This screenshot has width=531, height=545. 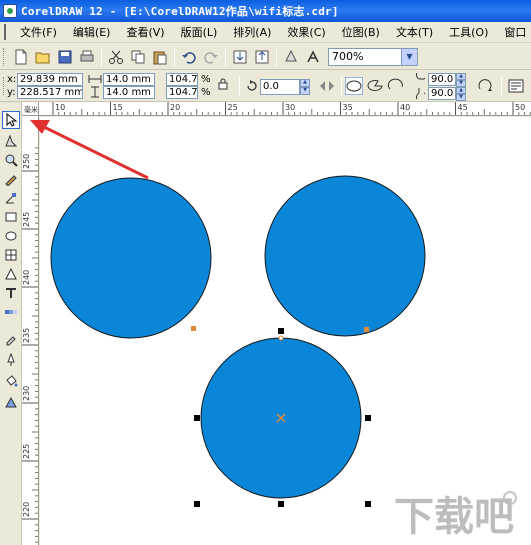 I want to click on handle-left, so click(x=197, y=418).